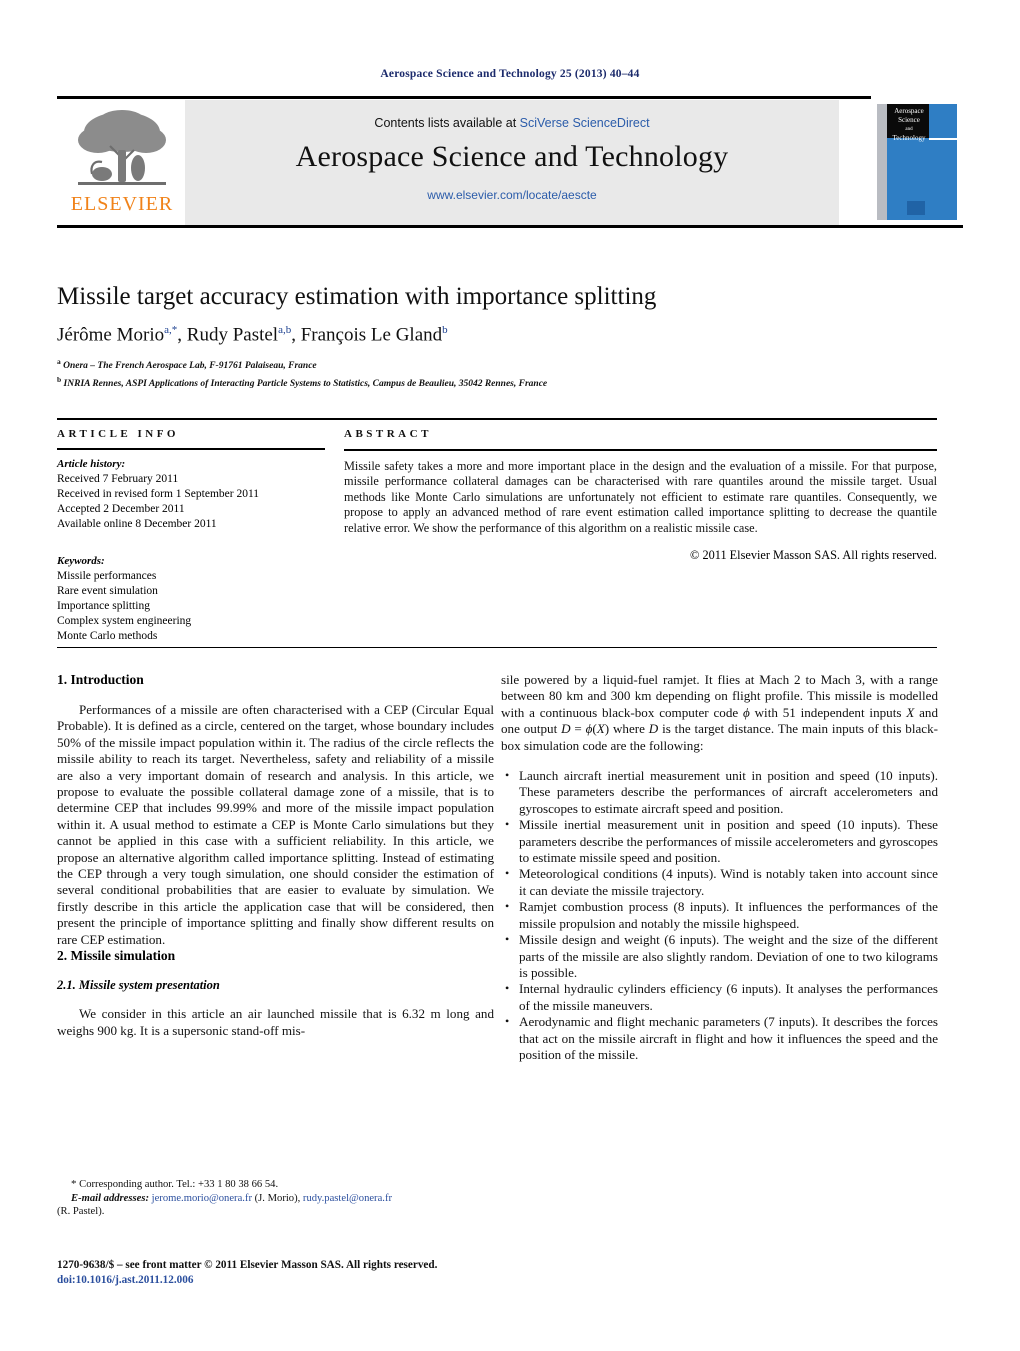 Image resolution: width=1020 pixels, height=1351 pixels. I want to click on sciencedirect-link: SciVerse ScienceDirect, so click(585, 123).